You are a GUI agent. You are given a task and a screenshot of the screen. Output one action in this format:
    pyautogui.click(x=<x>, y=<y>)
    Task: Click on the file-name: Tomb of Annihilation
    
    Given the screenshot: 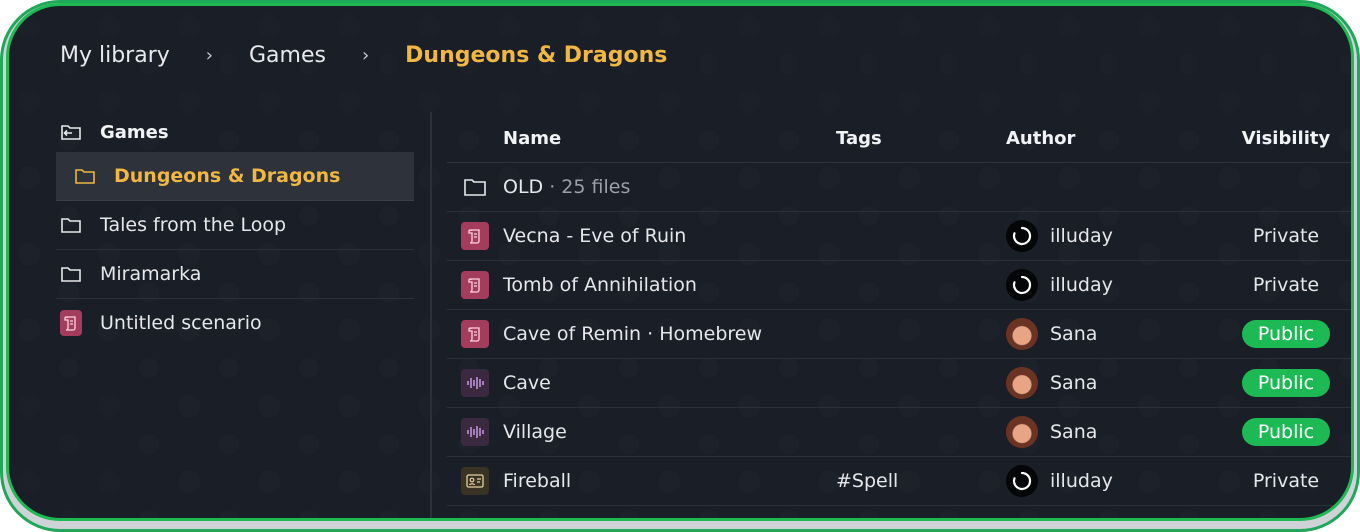 What is the action you would take?
    pyautogui.click(x=600, y=285)
    